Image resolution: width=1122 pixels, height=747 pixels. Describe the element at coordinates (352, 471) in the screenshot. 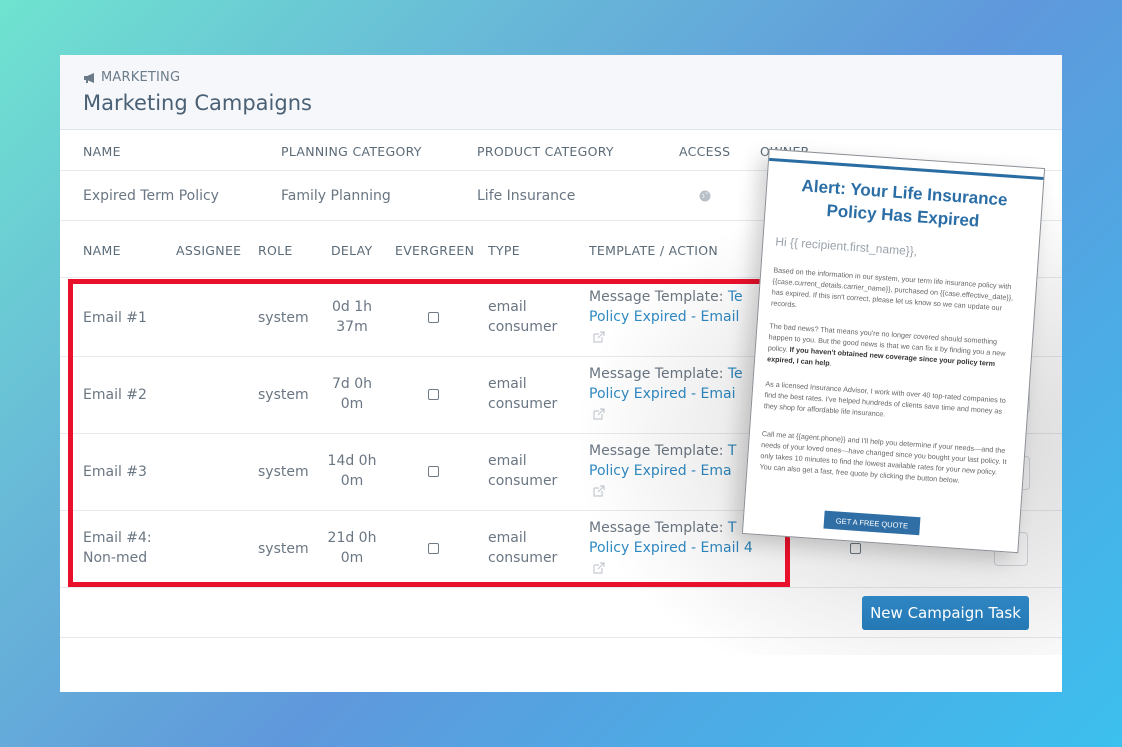

I see `task-delay: 14d 0h 0m` at that location.